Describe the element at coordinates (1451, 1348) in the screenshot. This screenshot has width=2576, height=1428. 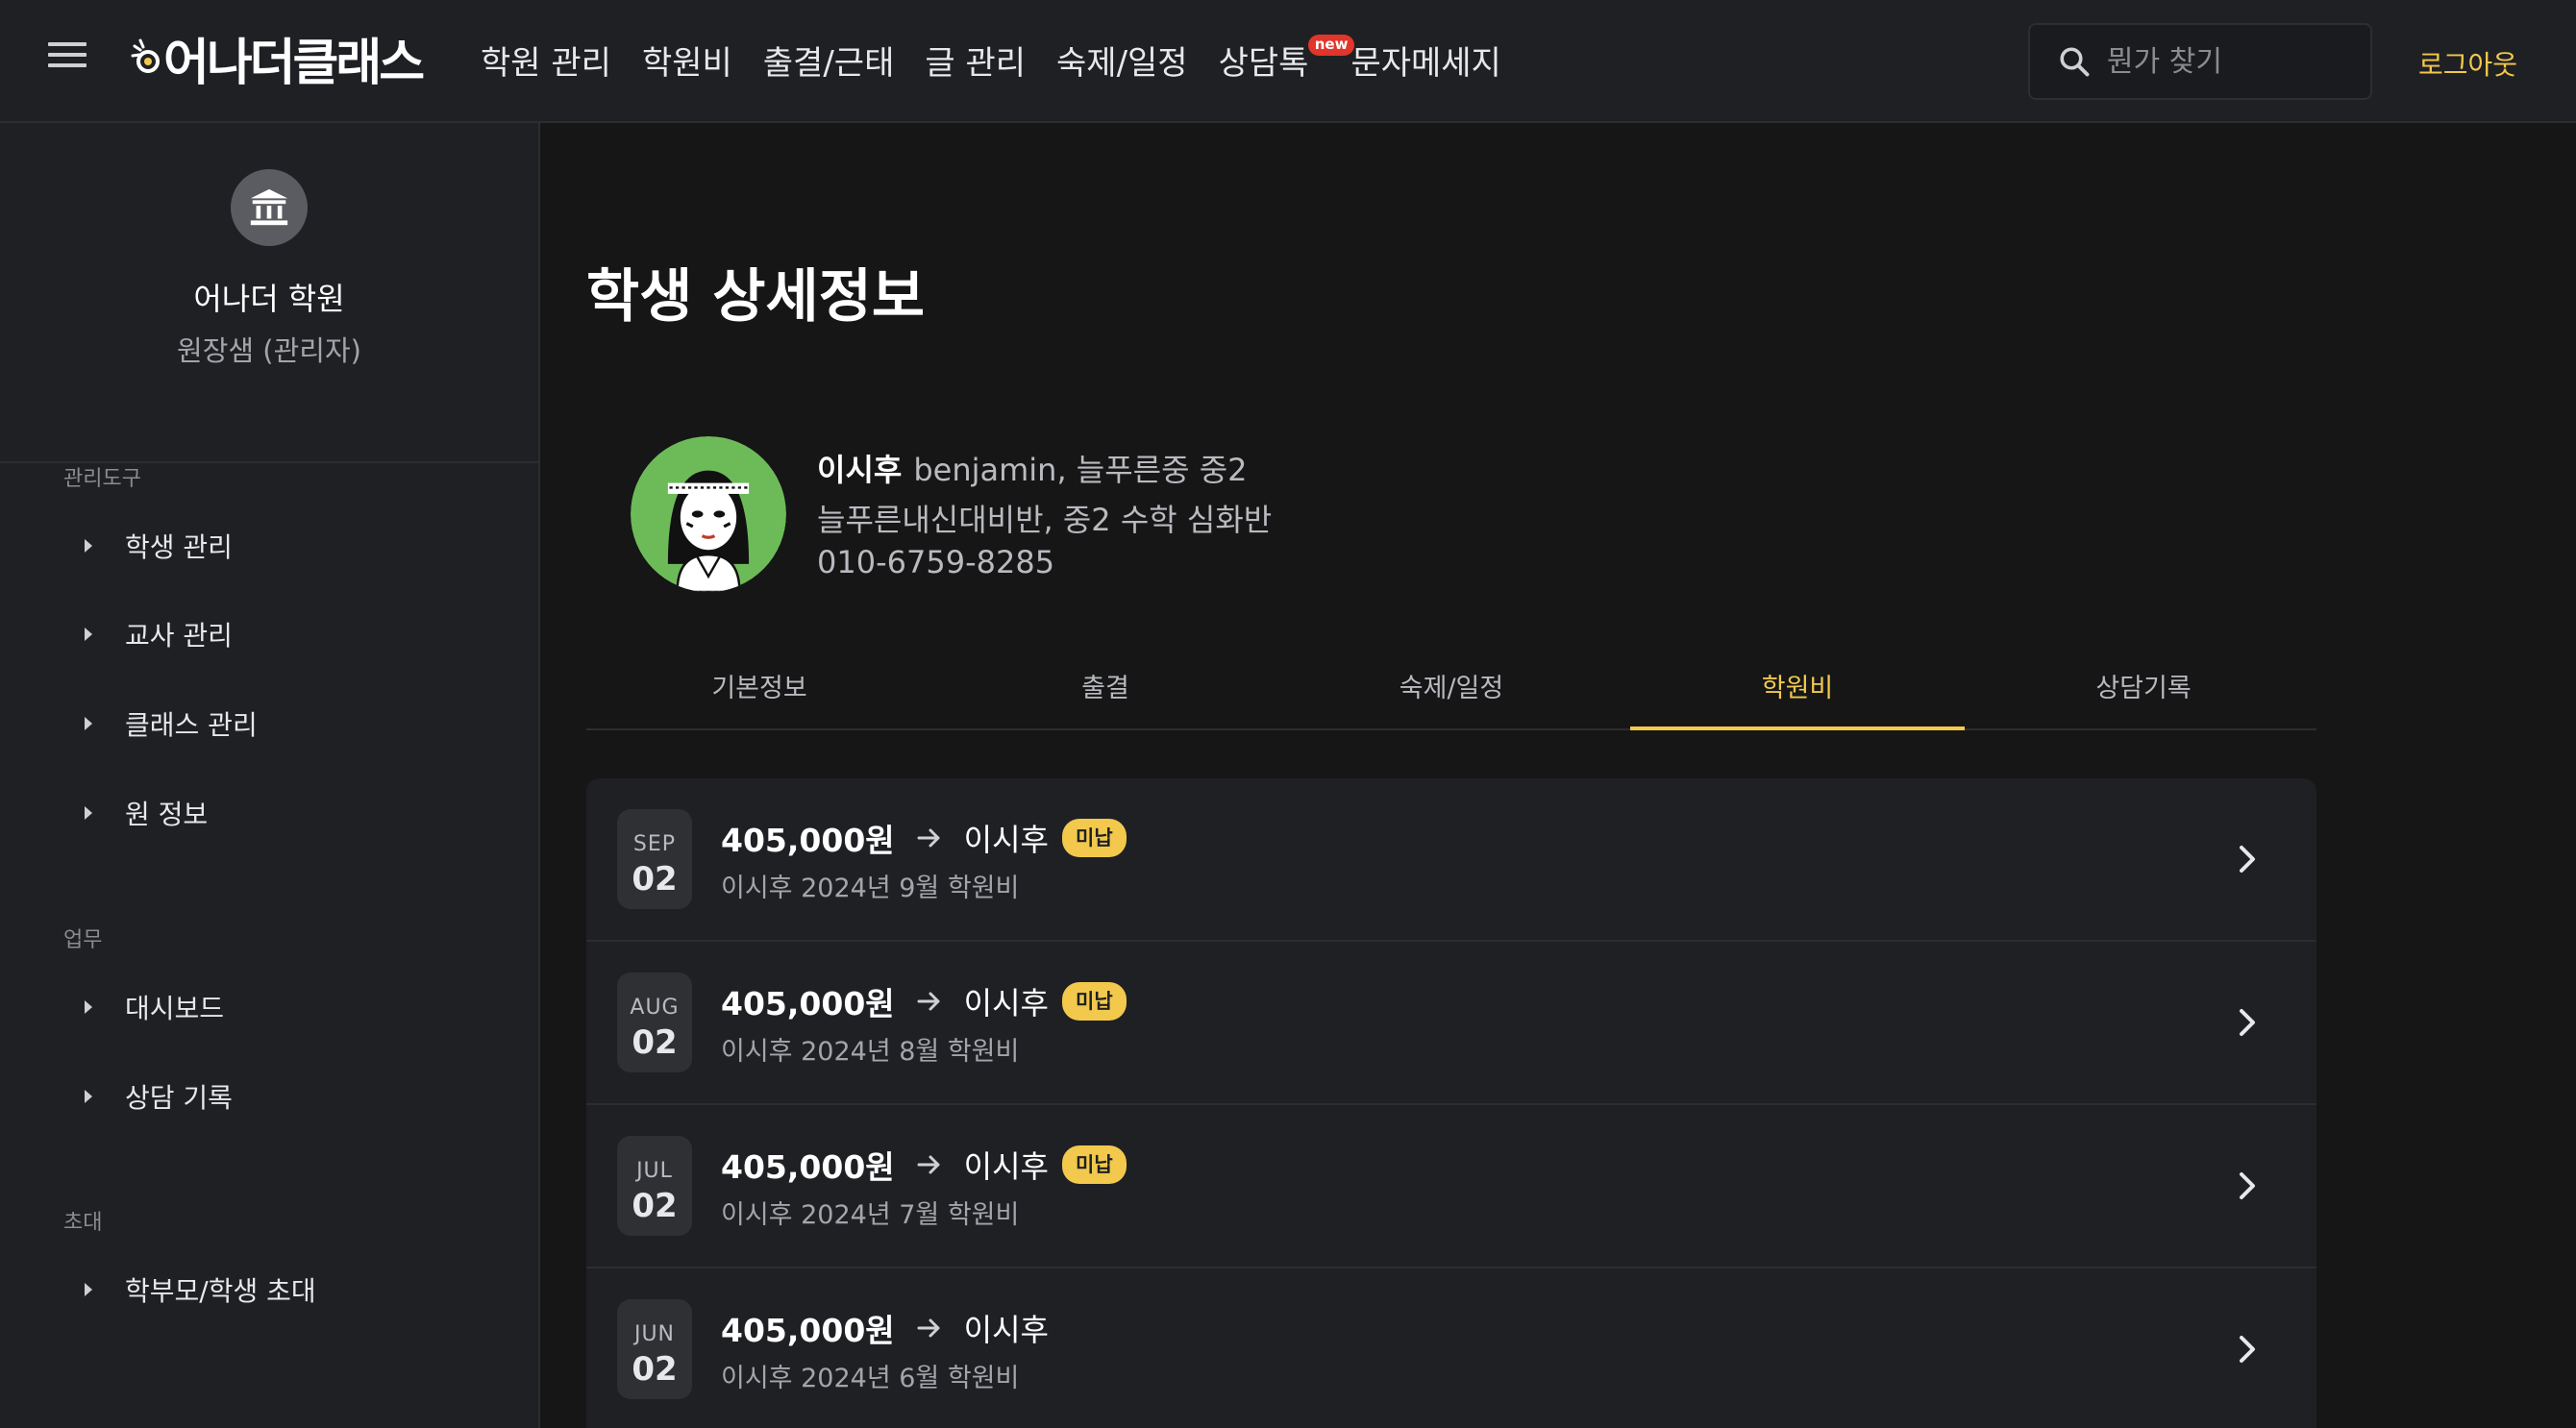
I see `tuition-row: JUN 02 405,000원 이시후 이시후 2024년 6월 학원비` at that location.